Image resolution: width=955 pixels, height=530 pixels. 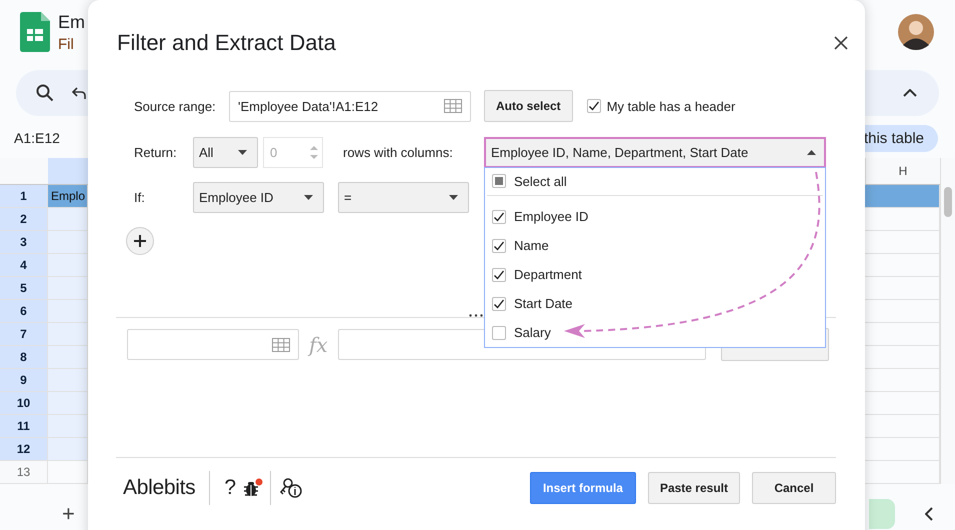 What do you see at coordinates (175, 106) in the screenshot?
I see `field-label: Source range:` at bounding box center [175, 106].